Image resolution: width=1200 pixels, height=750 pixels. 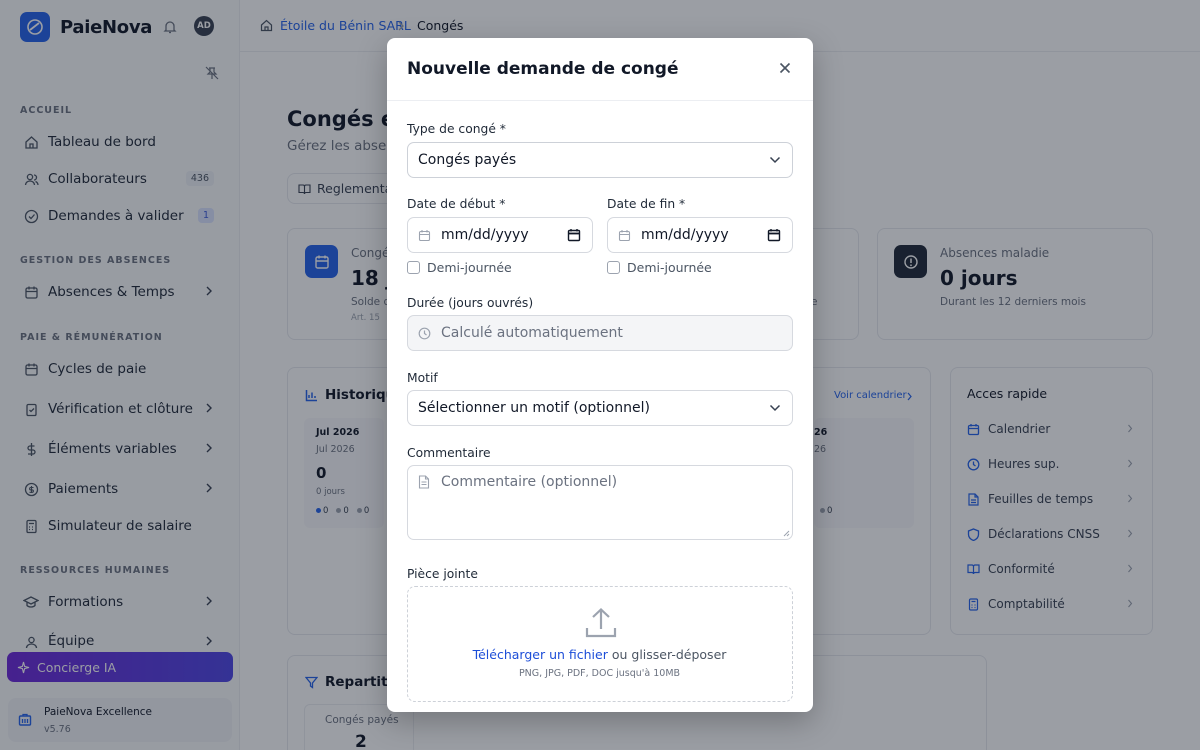 What do you see at coordinates (543, 69) in the screenshot?
I see `modal-title: Nouvelle demande de congé` at bounding box center [543, 69].